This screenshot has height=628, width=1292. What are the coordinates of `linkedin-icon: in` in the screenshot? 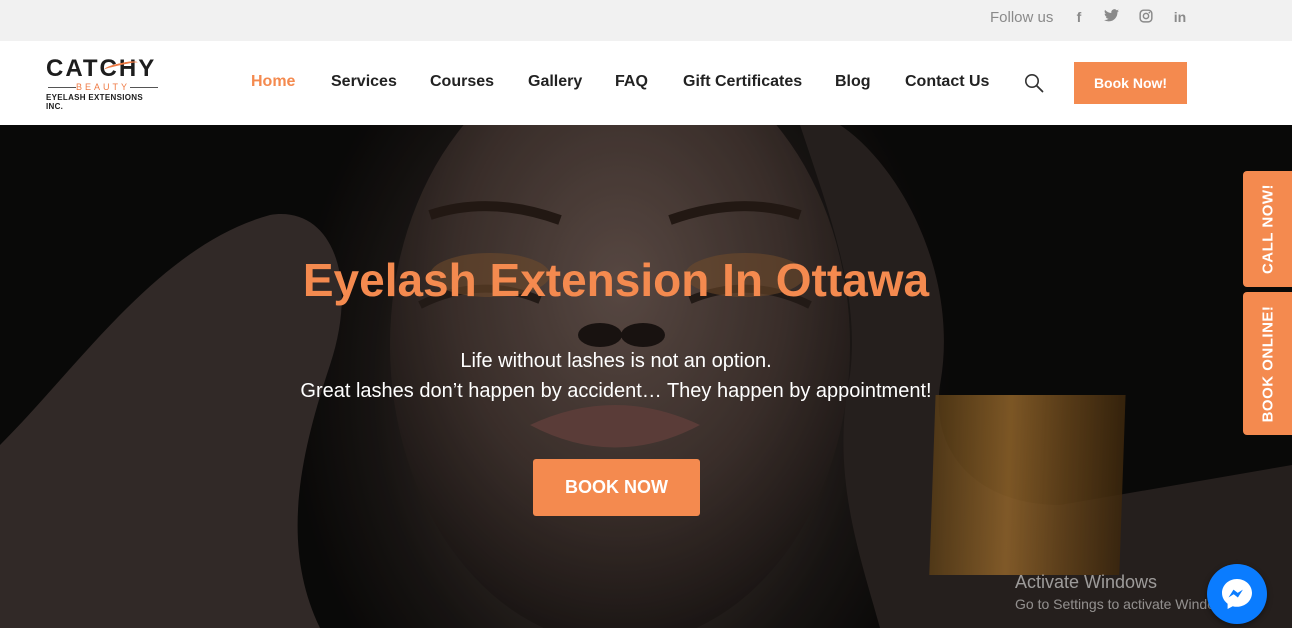 It's located at (1180, 17).